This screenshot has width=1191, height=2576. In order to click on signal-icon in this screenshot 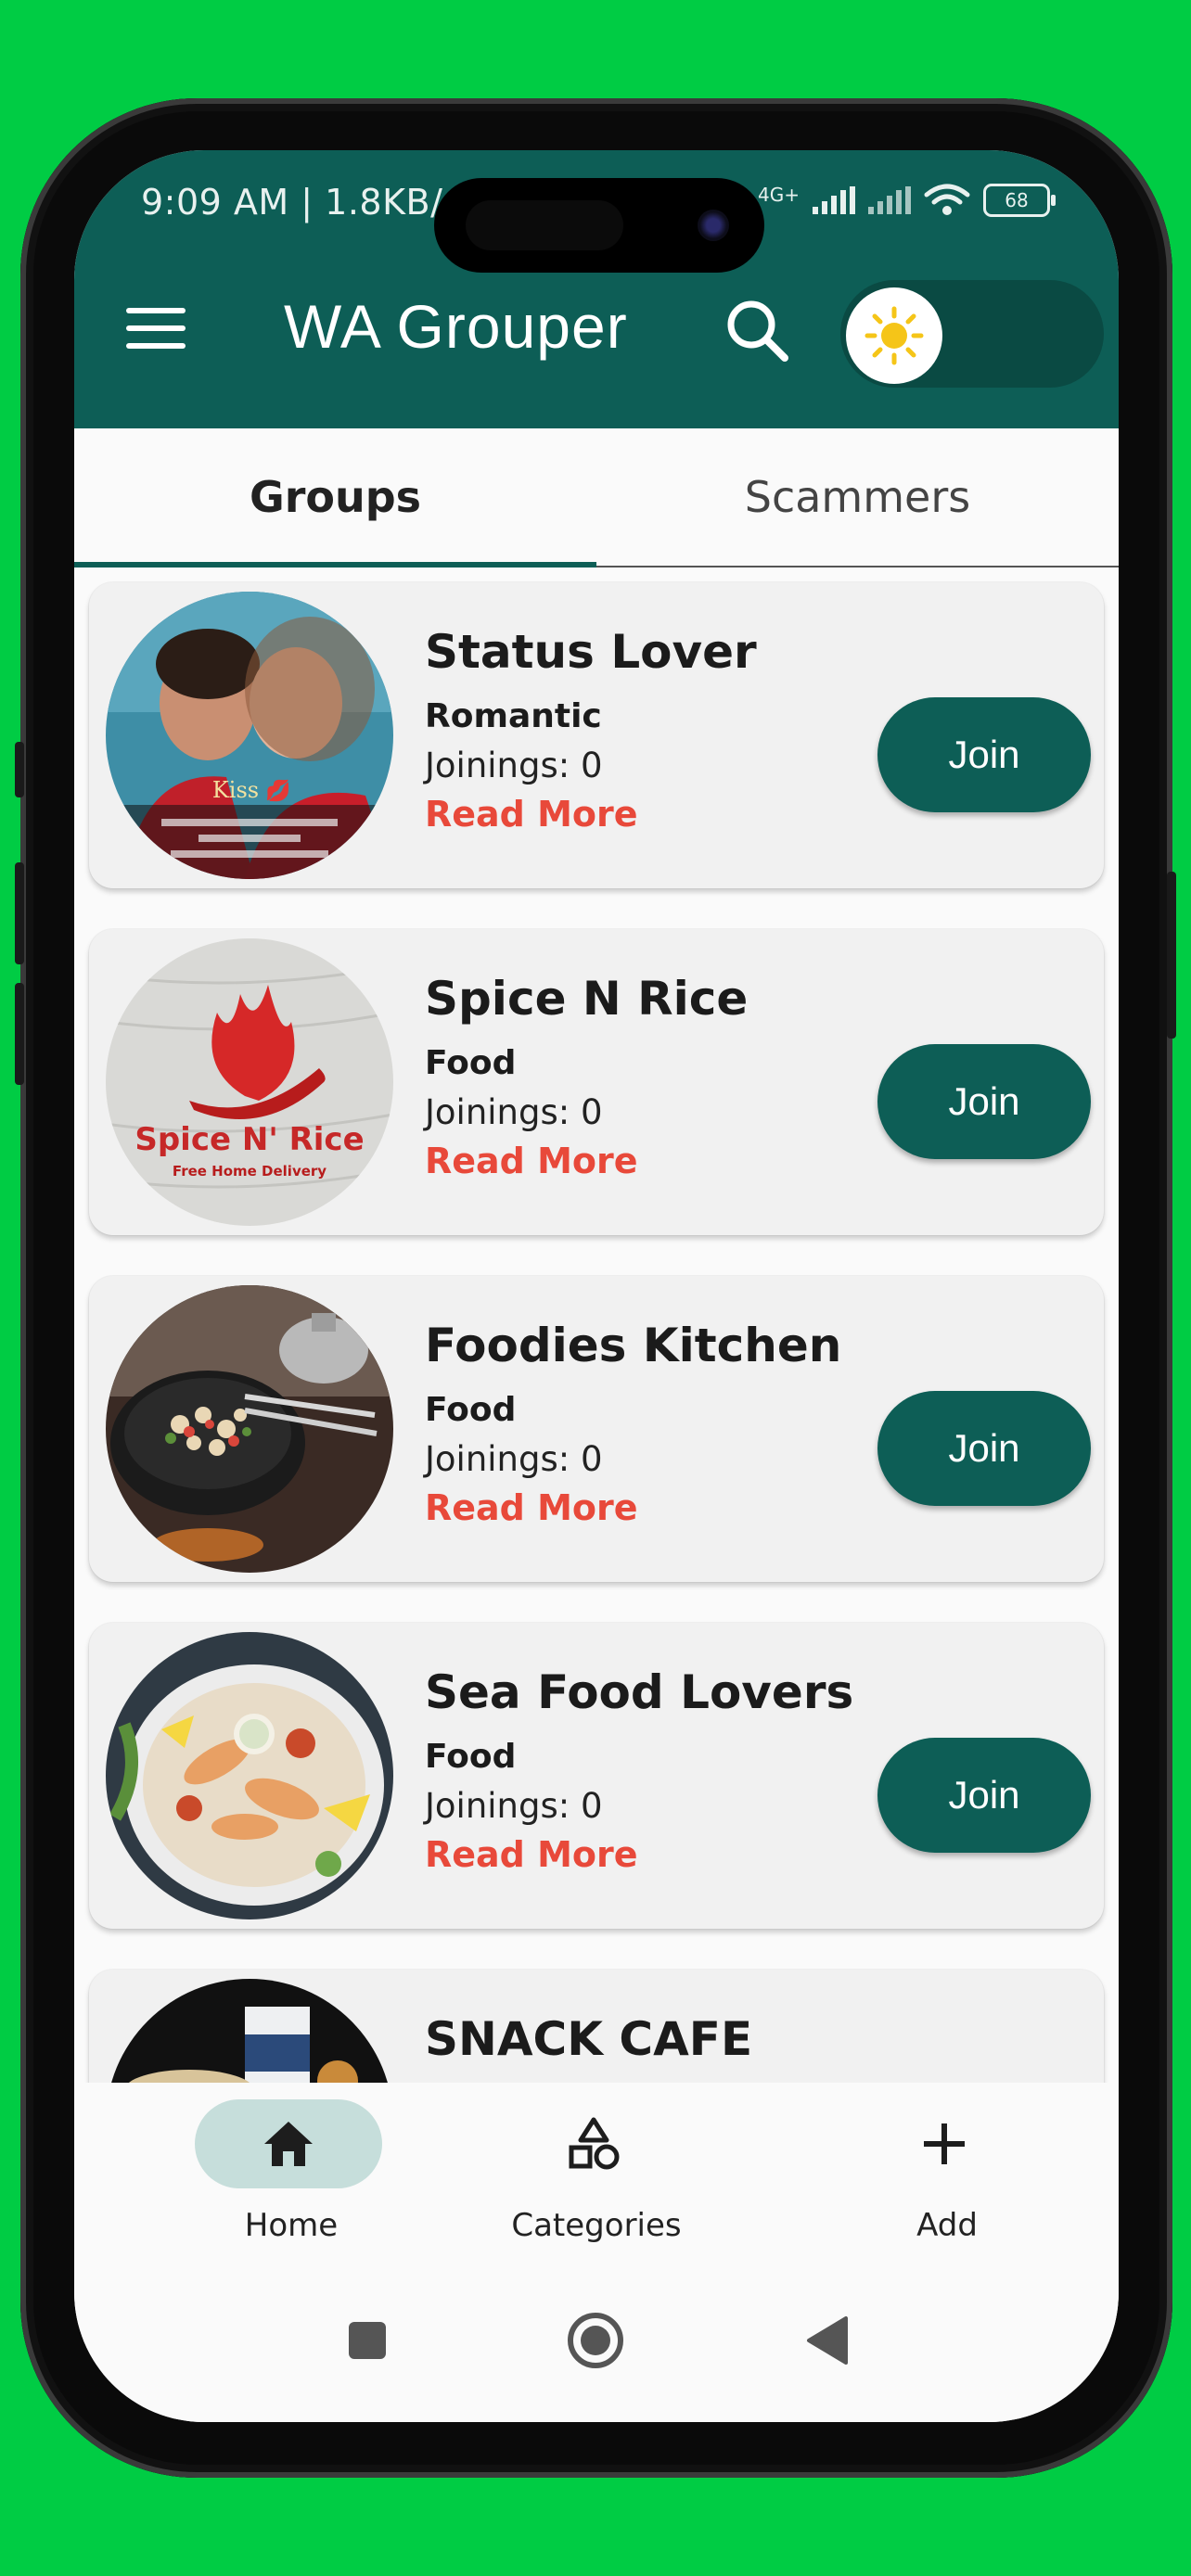, I will do `click(834, 200)`.